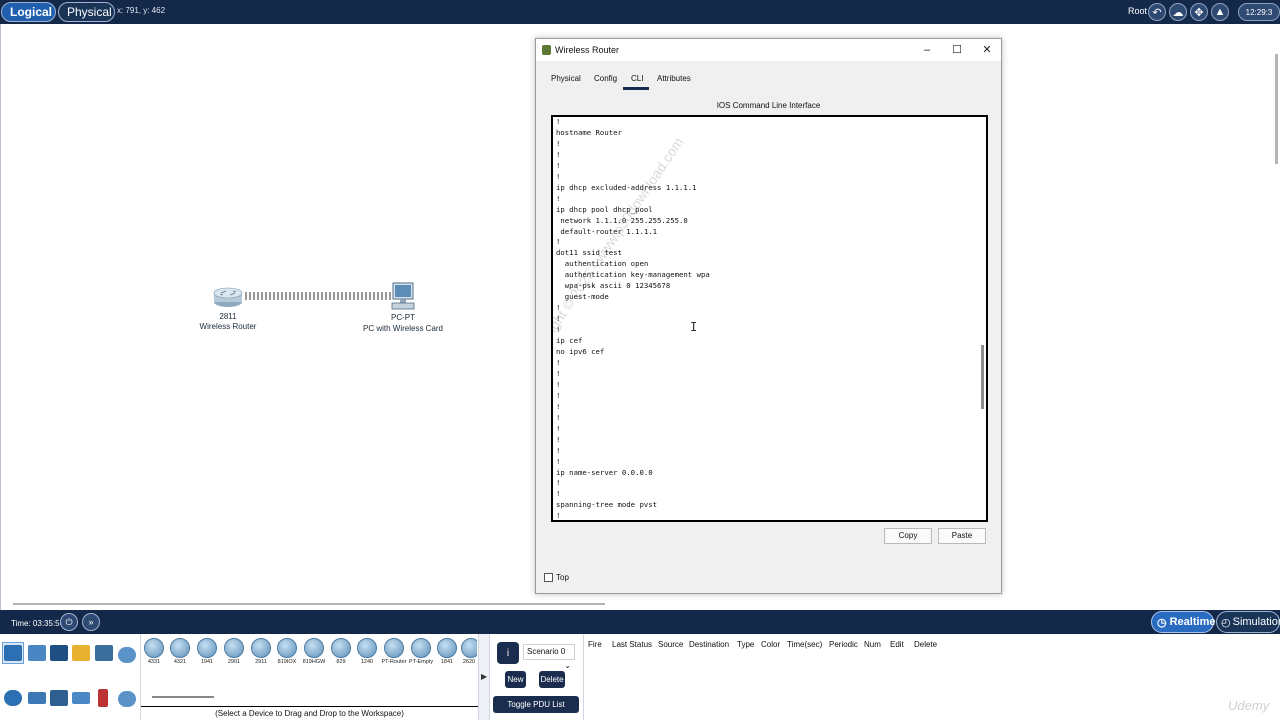  What do you see at coordinates (1276, 109) in the screenshot?
I see `vertical-scrollbar` at bounding box center [1276, 109].